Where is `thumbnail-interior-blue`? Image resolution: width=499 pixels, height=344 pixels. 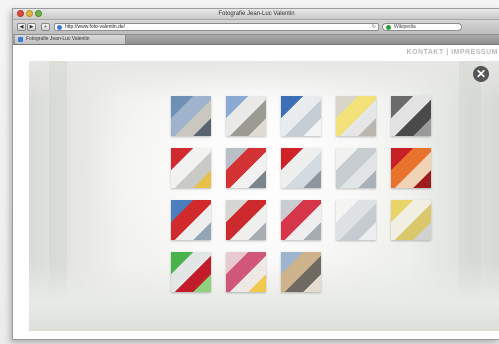
thumbnail-interior-blue is located at coordinates (301, 116).